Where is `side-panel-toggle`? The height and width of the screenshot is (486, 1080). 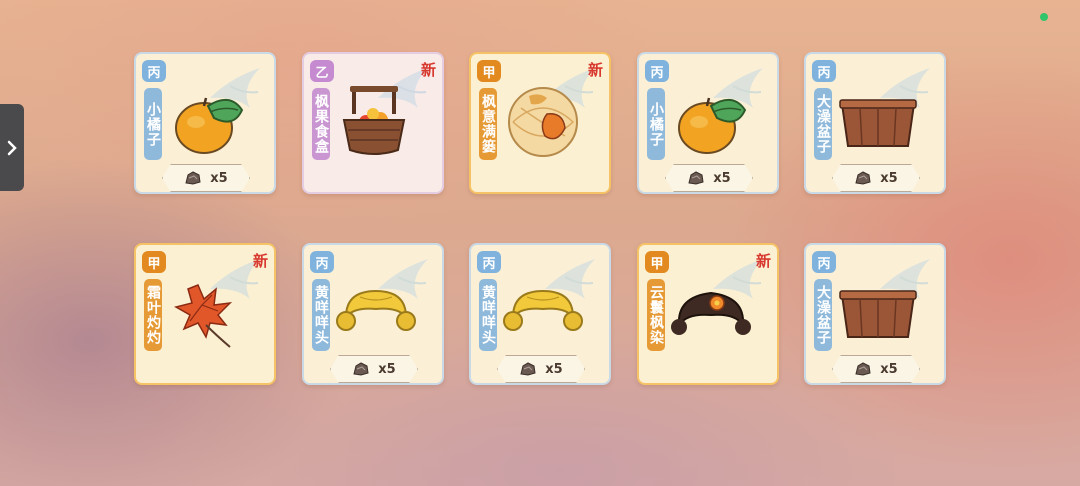
side-panel-toggle is located at coordinates (12, 147).